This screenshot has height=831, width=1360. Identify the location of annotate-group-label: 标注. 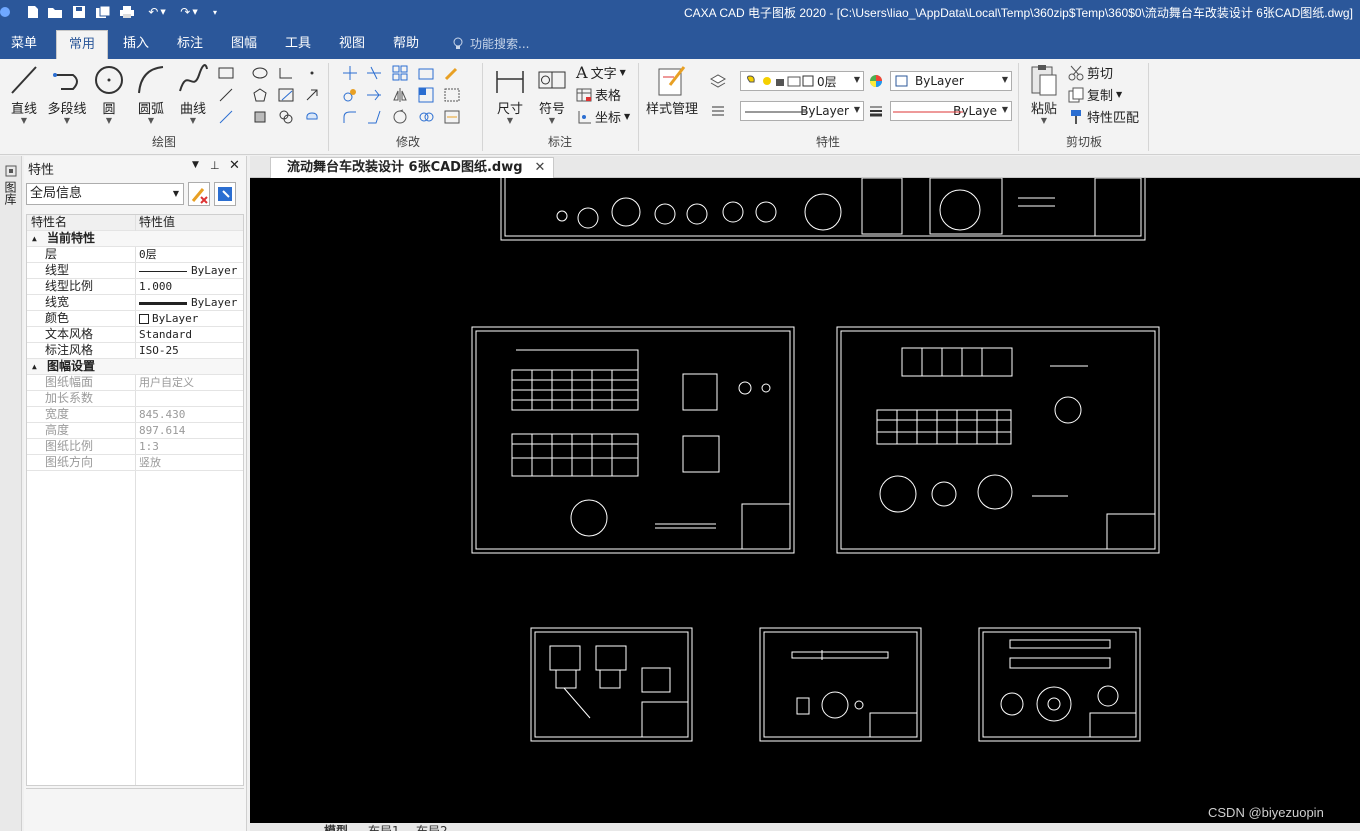
(559, 142).